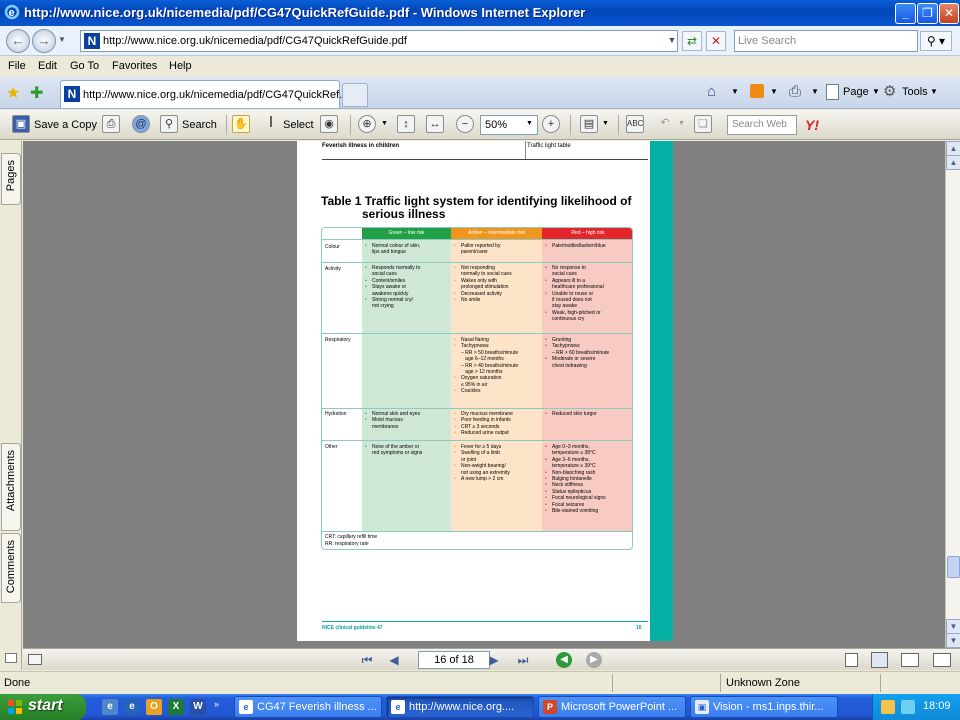 Image resolution: width=960 pixels, height=720 pixels. What do you see at coordinates (681, 123) in the screenshot?
I see `undo-dropdown-icon: ▼` at bounding box center [681, 123].